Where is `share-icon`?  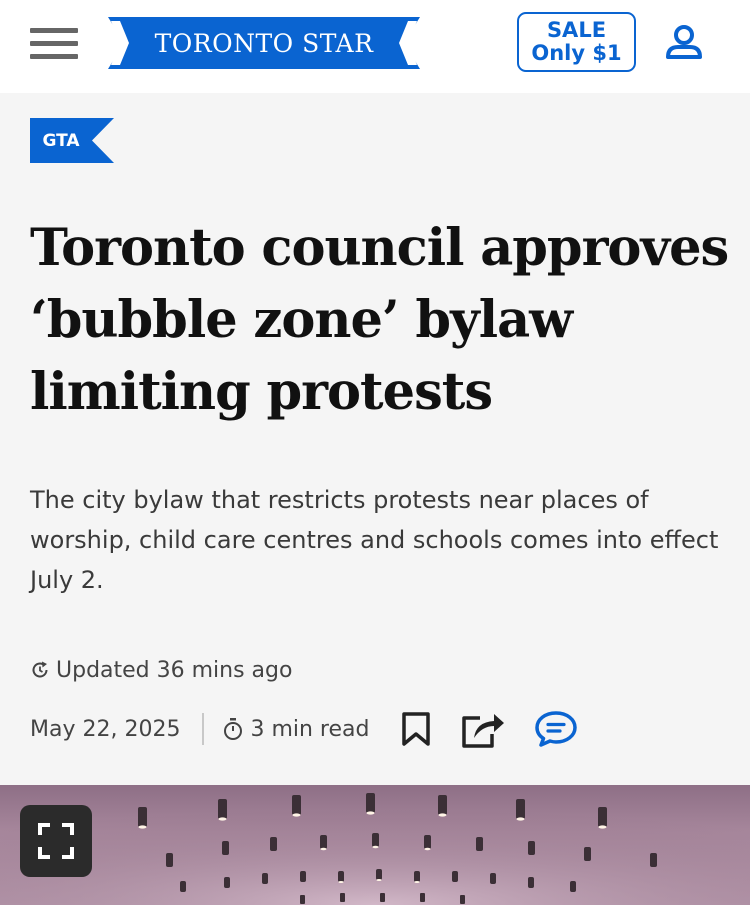 share-icon is located at coordinates (483, 729).